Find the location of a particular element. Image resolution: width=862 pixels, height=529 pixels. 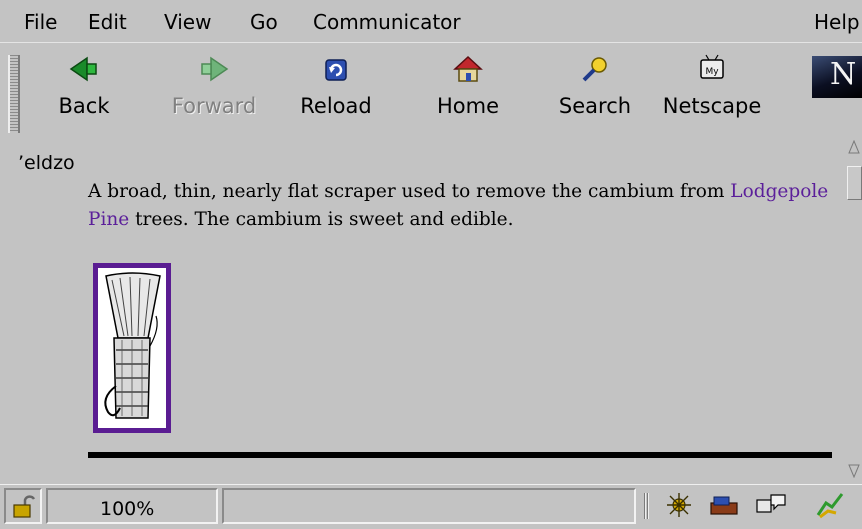

home-label: Home is located at coordinates (467, 106).